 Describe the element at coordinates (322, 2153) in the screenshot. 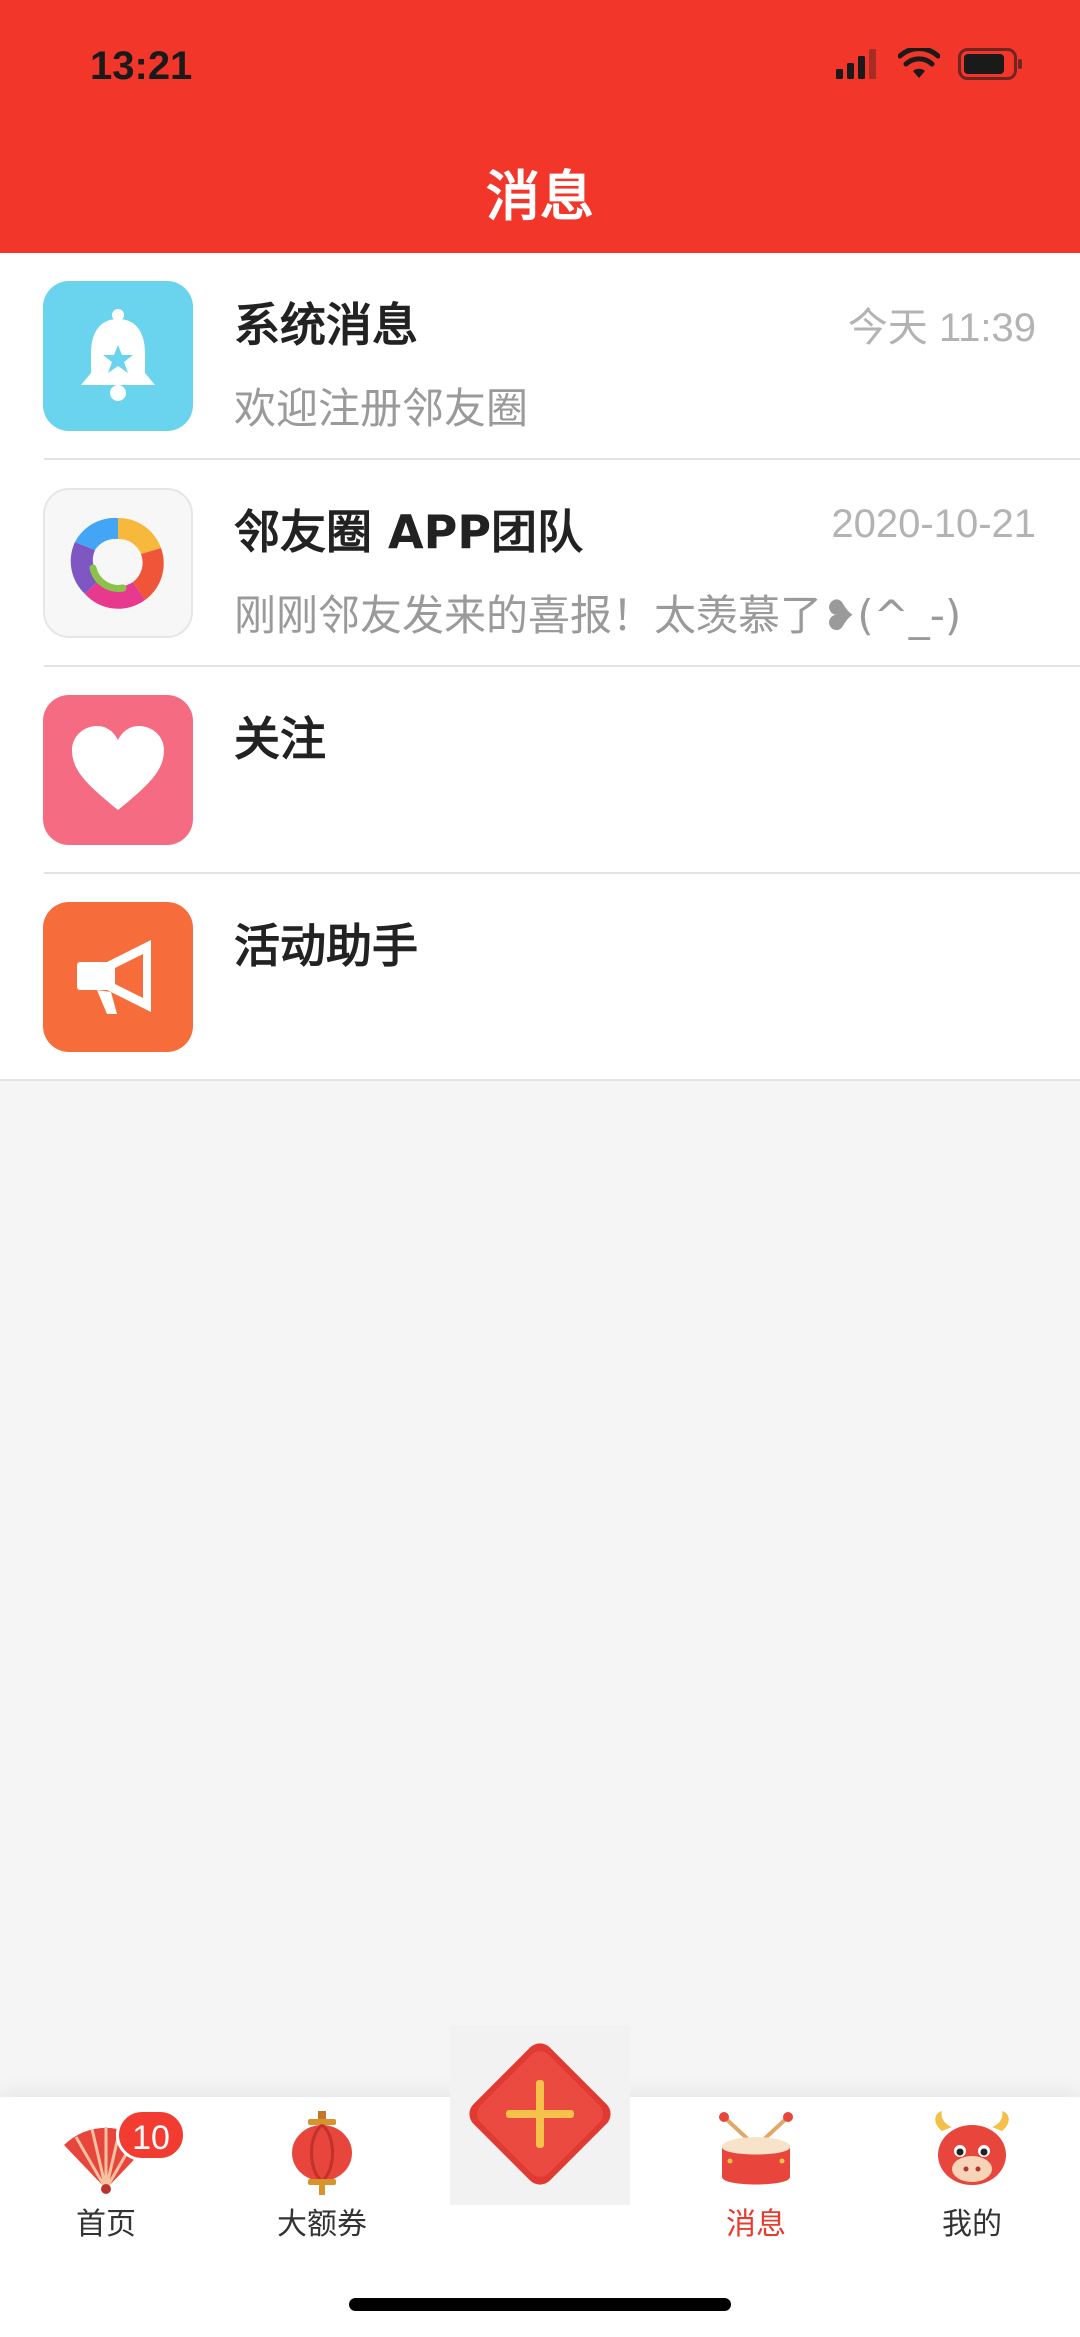

I see `lantern-icon` at that location.